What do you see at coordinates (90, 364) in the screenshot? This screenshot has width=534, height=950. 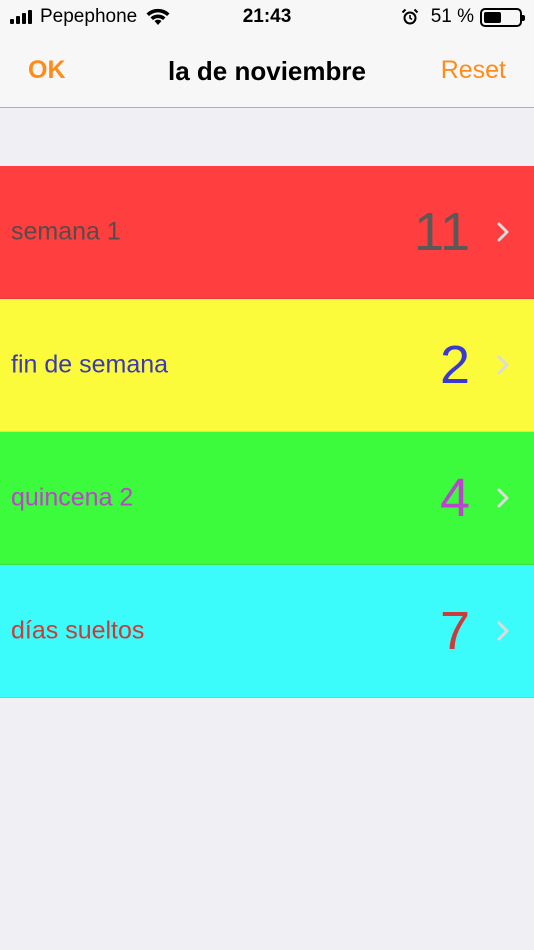 I see `list-item-label: fin de semana` at bounding box center [90, 364].